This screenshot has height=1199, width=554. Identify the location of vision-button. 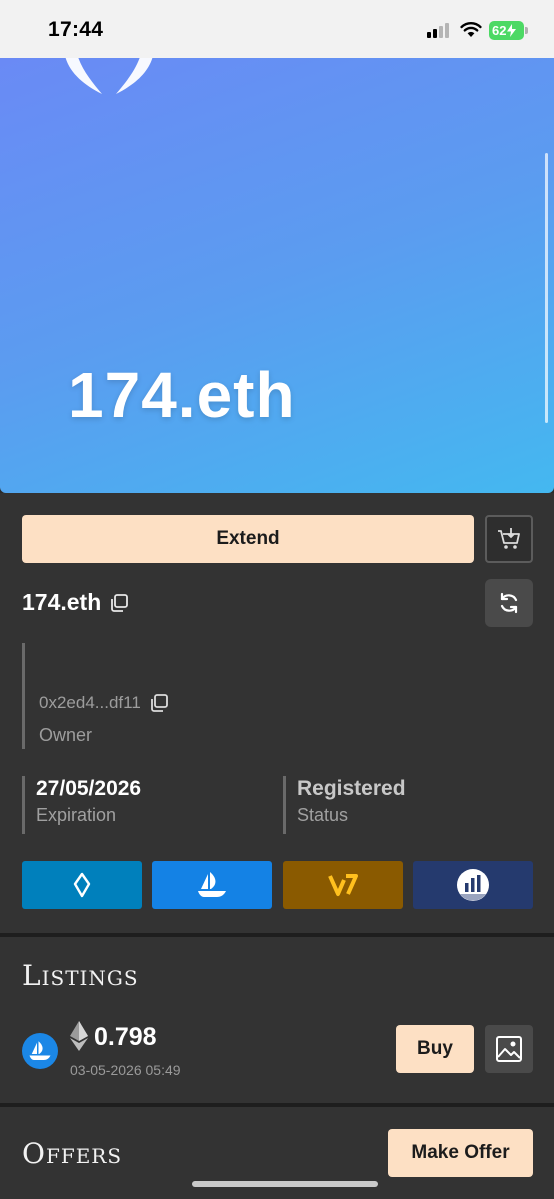
(343, 885).